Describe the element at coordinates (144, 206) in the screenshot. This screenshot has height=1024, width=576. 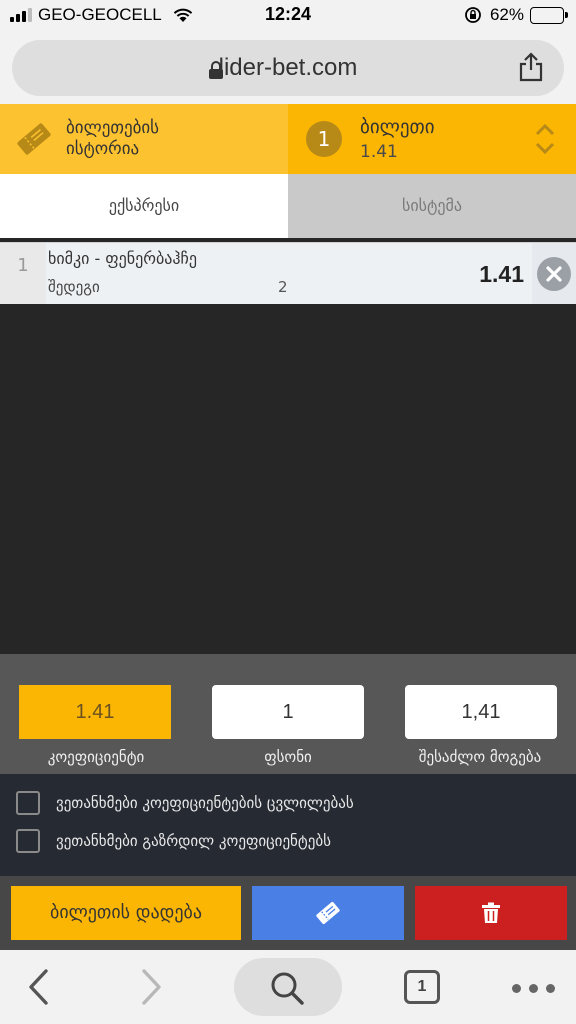
I see `tab-express: ექსპრესი` at that location.